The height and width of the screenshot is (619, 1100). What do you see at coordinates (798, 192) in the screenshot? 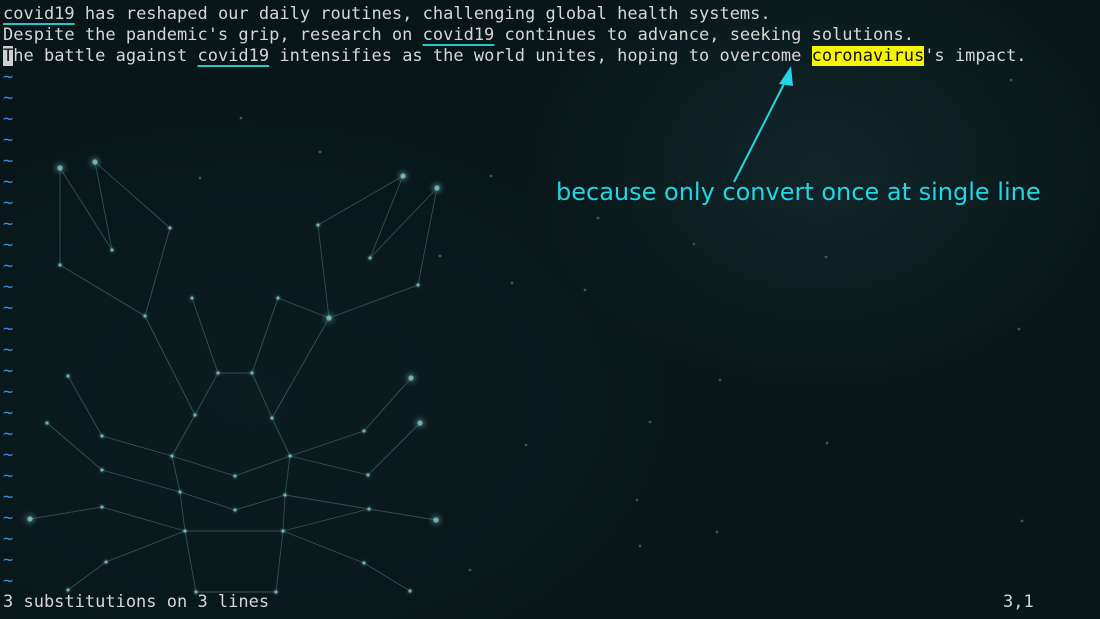
I see `annotation-text: because only convert once at single line` at bounding box center [798, 192].